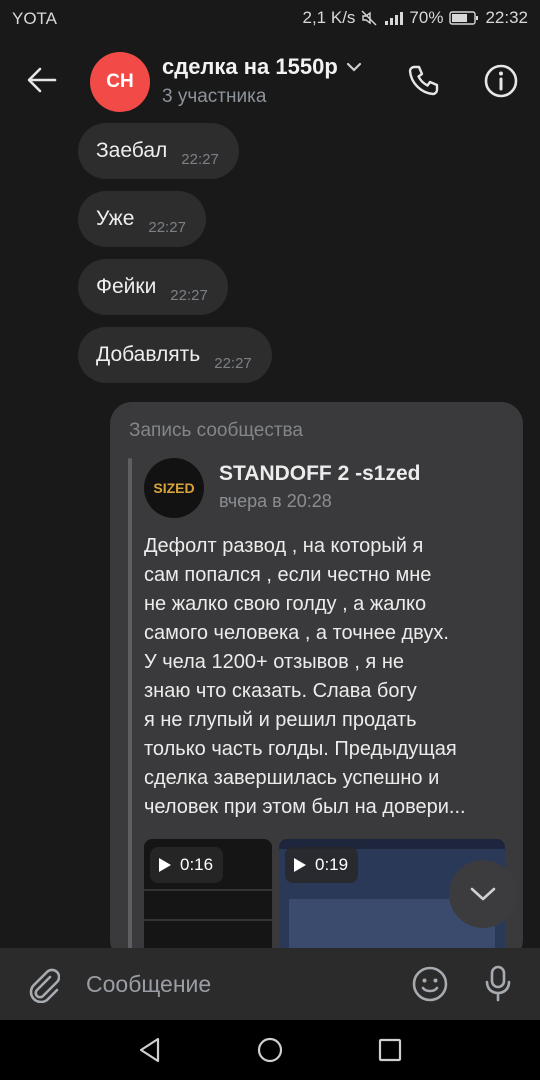 The image size is (540, 1080). Describe the element at coordinates (132, 150) in the screenshot. I see `message-text: Заебал` at that location.